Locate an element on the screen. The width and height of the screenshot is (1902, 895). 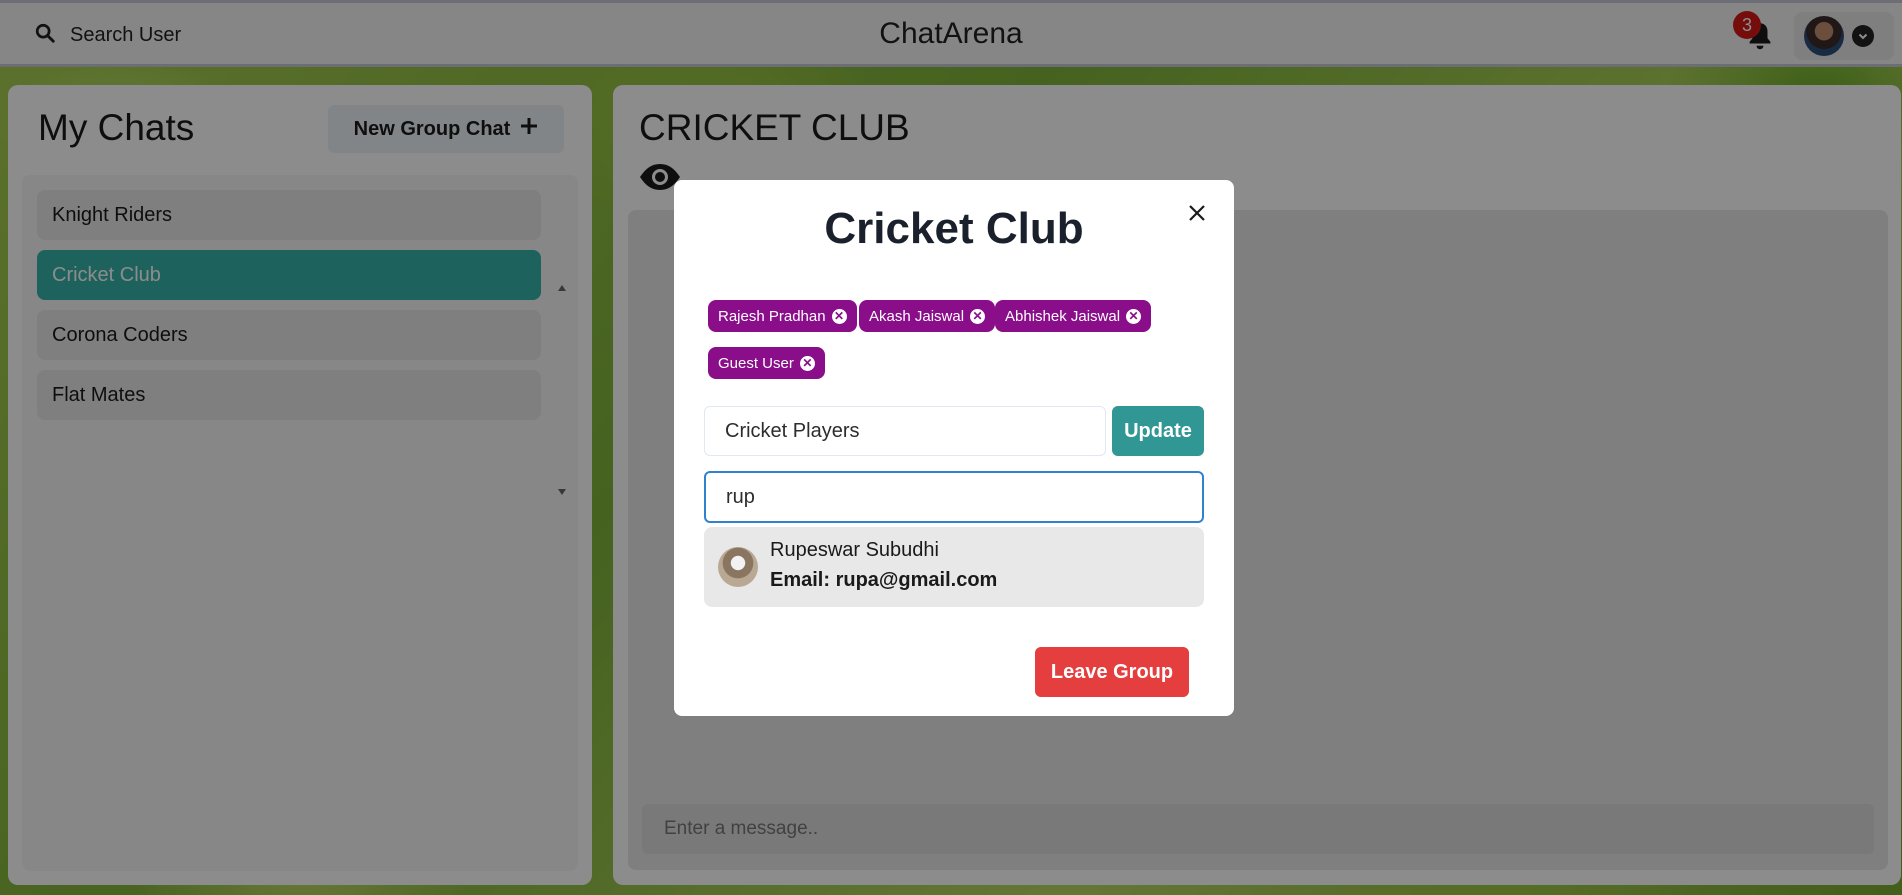
leave-group-button: Leave Group is located at coordinates (1112, 672).